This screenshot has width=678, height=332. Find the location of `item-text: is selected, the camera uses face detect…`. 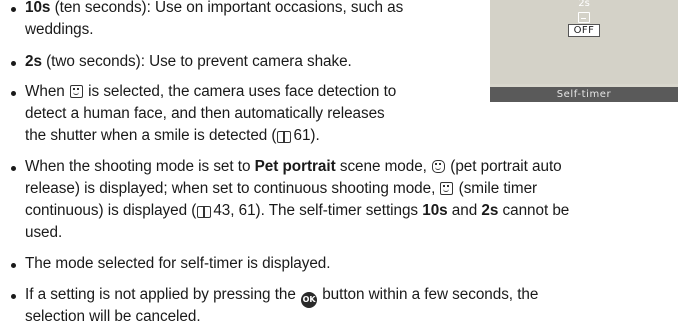

item-text: is selected, the camera uses face detect… is located at coordinates (240, 91).